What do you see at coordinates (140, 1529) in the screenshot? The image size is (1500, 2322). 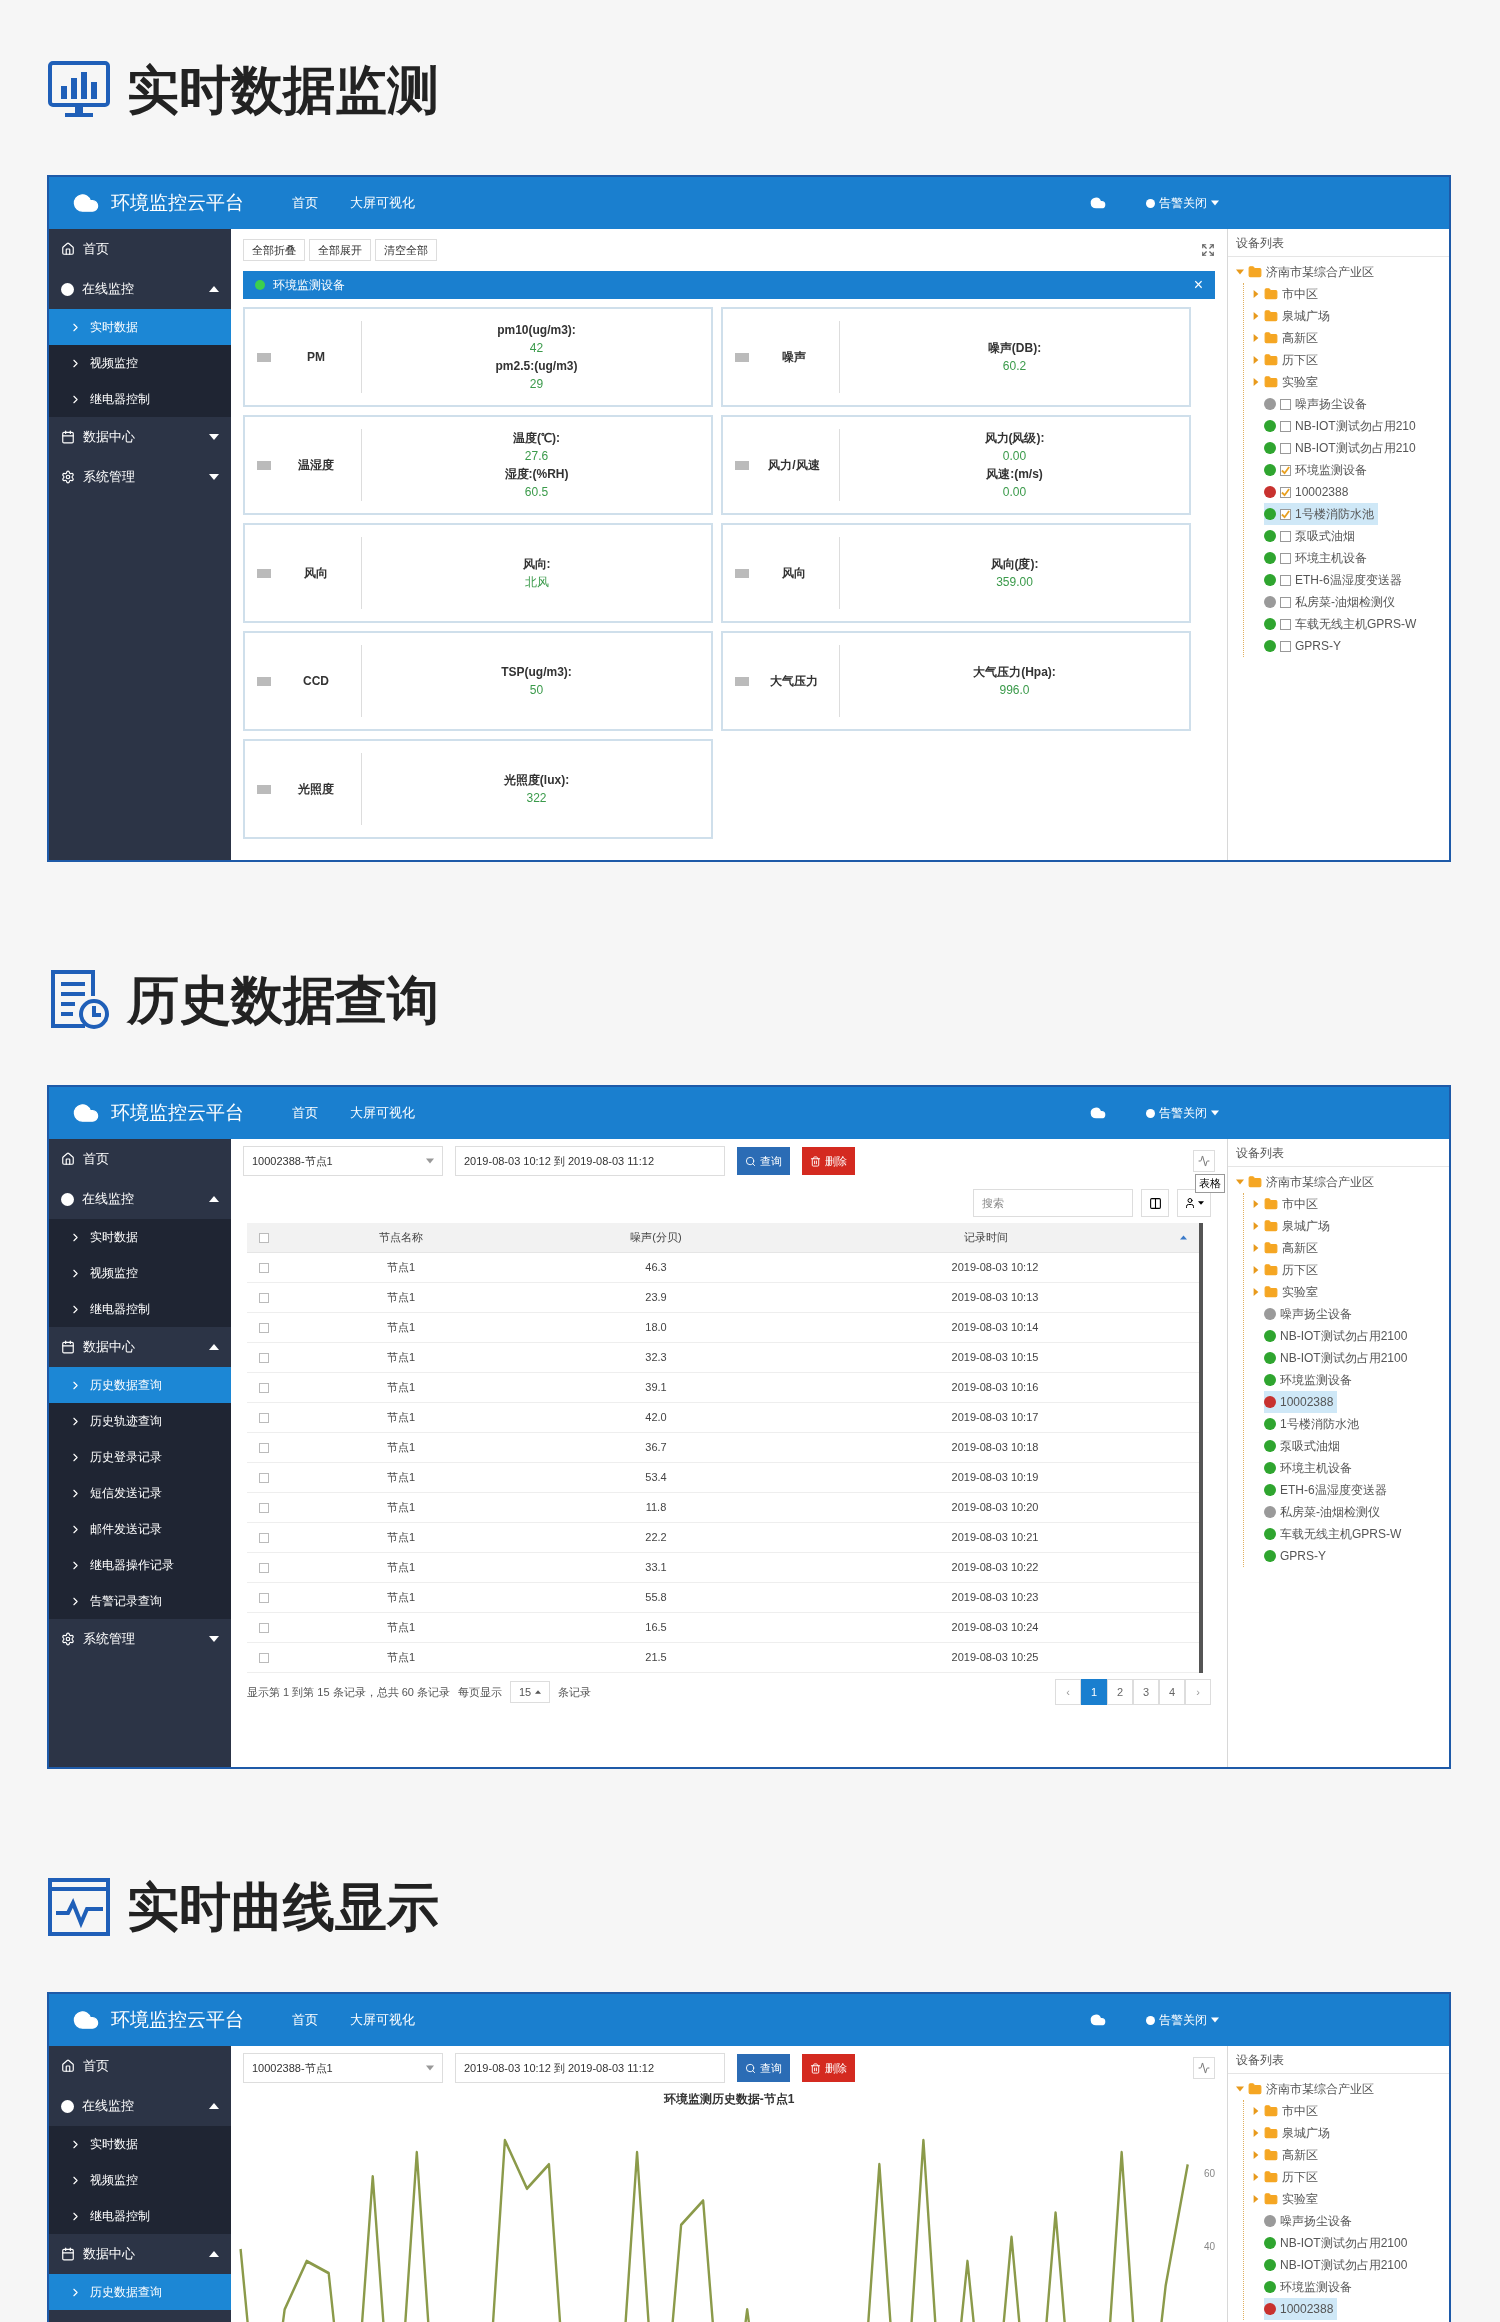 I see `sidebar-subitem: 邮件发送记录` at bounding box center [140, 1529].